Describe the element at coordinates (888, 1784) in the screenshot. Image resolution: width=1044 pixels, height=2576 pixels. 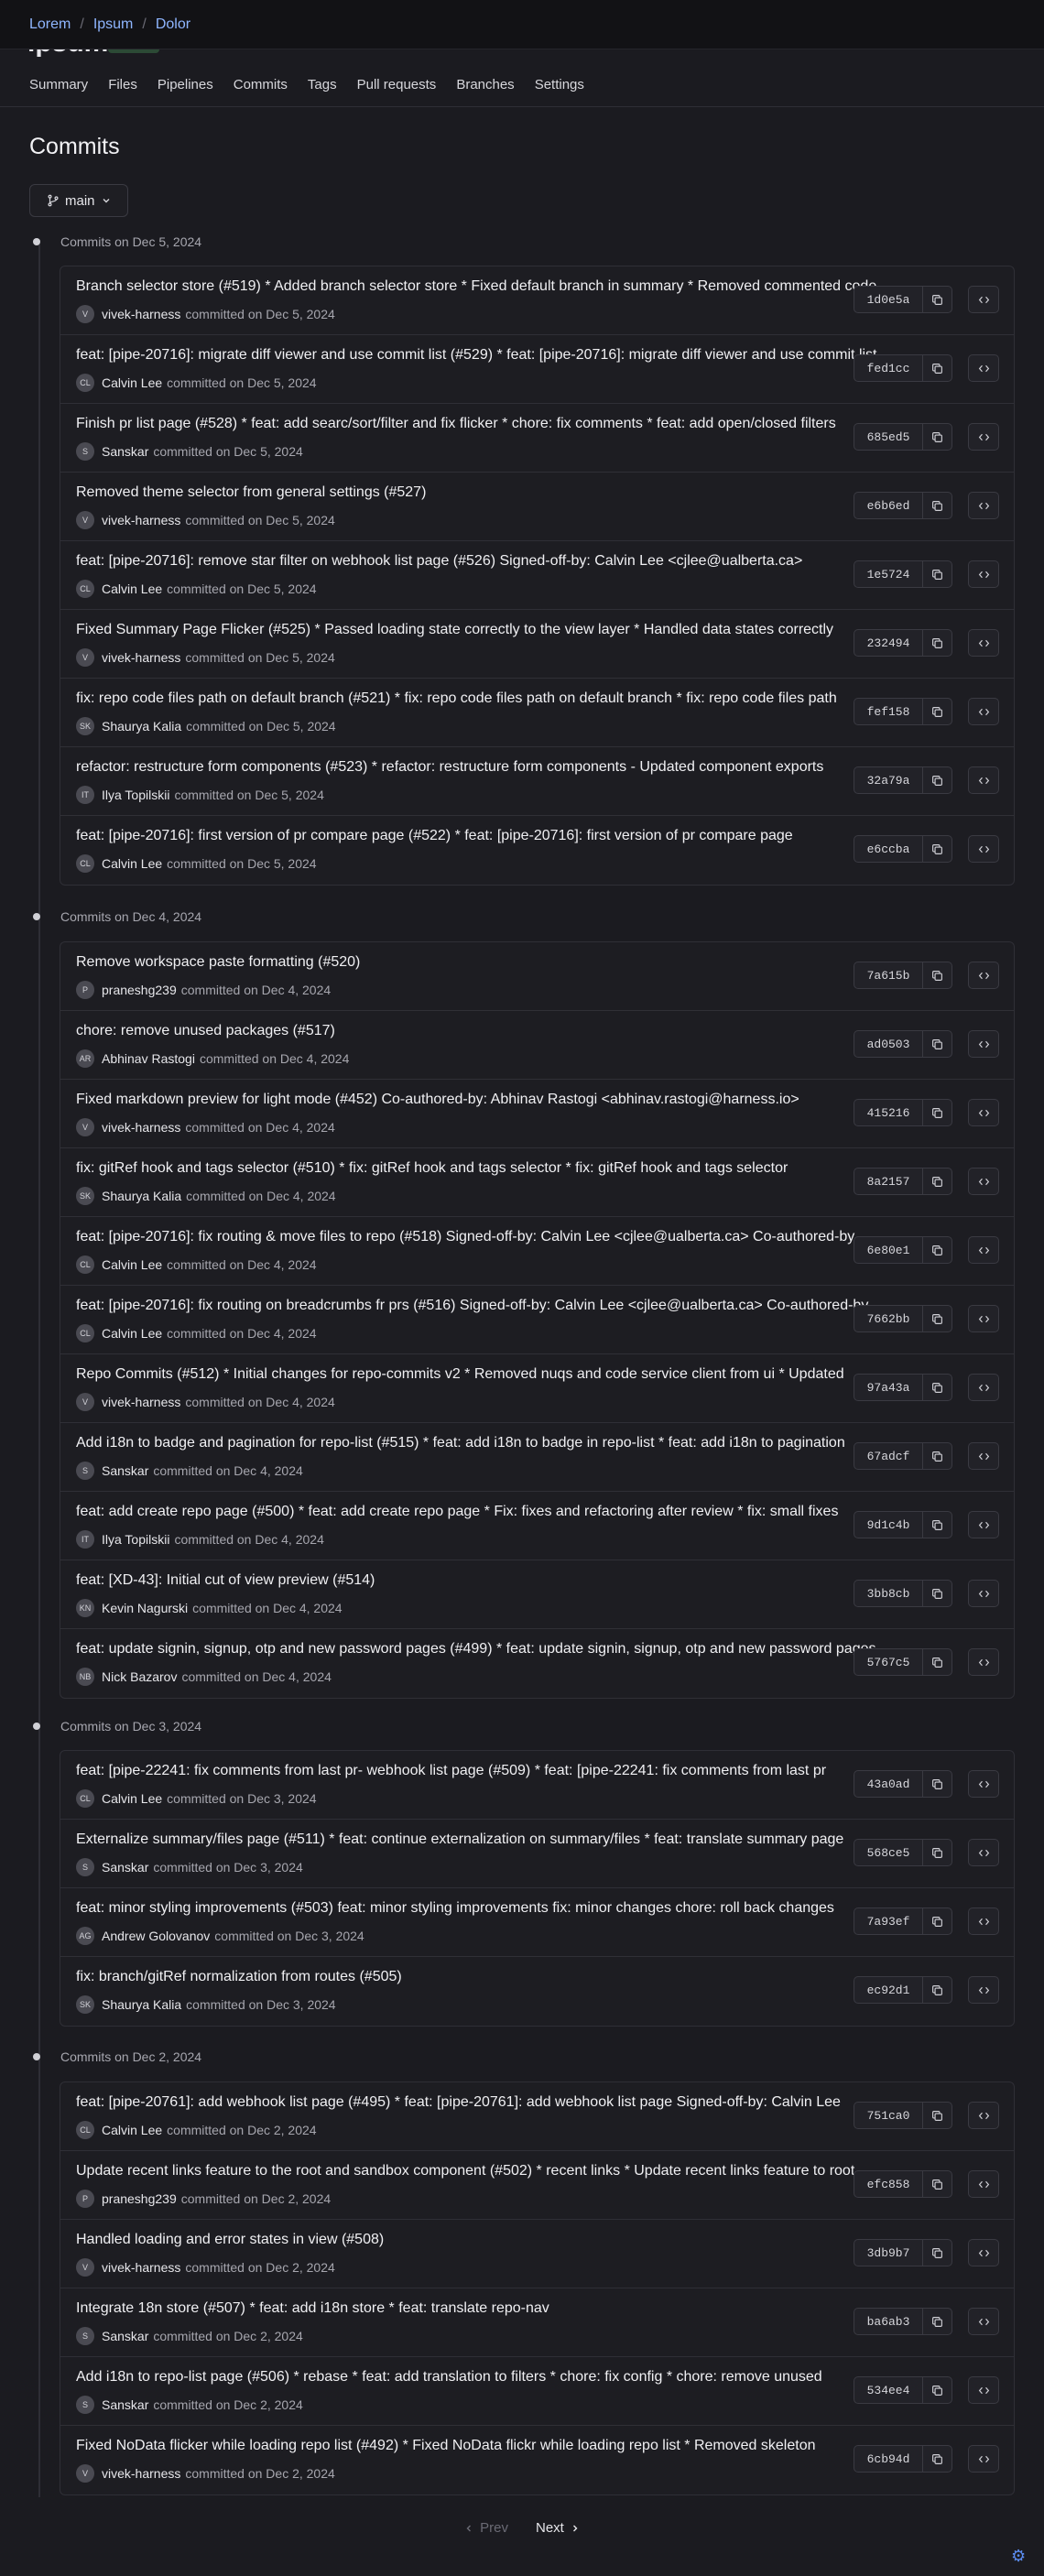
I see `commit-sha: 43a0ad` at that location.